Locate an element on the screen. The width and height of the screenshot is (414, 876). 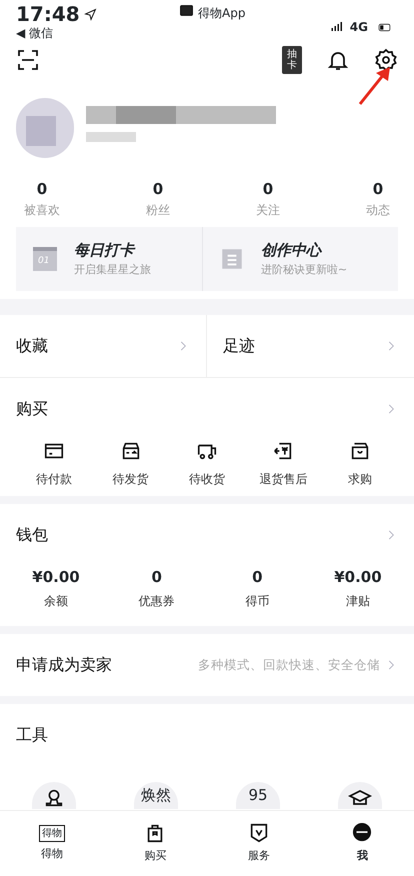
promo-card: 创作中心 进阶秘诀更新啦~ is located at coordinates (300, 258).